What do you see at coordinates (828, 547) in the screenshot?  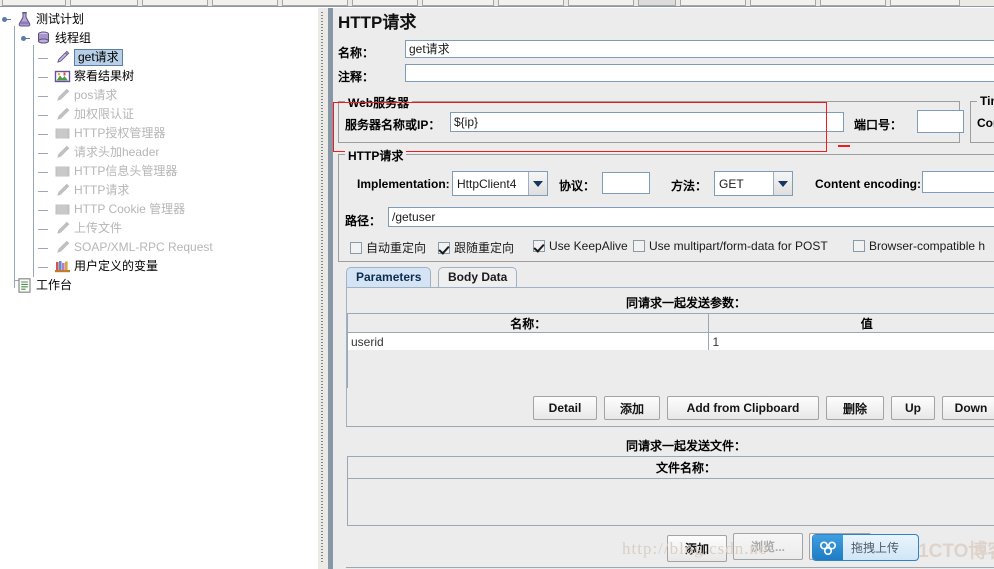 I see `baidu-cloud-icon` at bounding box center [828, 547].